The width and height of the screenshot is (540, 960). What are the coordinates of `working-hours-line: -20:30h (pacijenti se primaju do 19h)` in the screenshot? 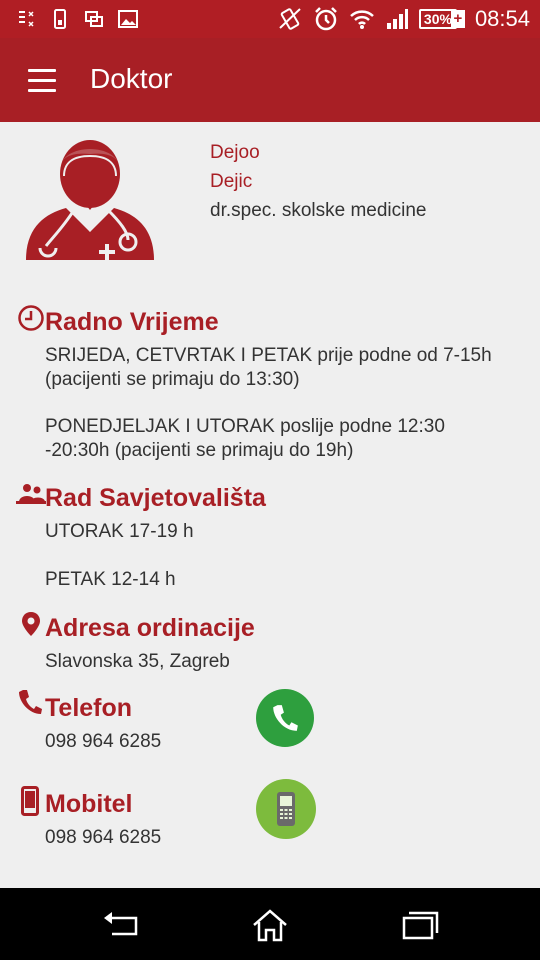 It's located at (199, 450).